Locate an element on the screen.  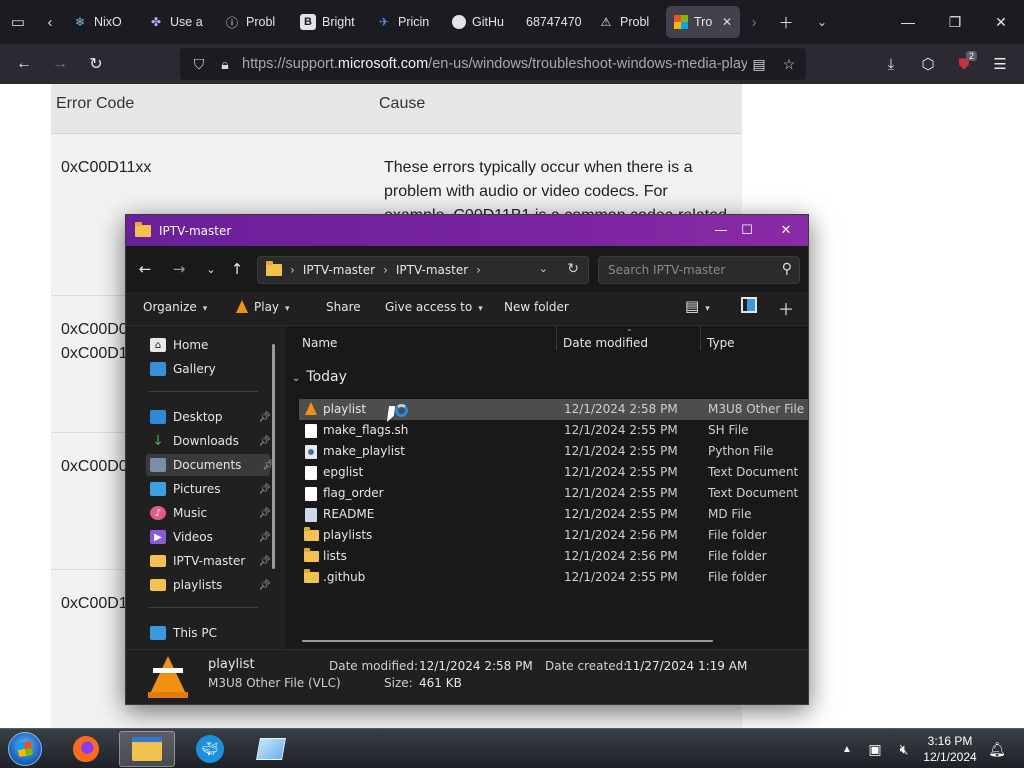
shield-icon: ⛉ is located at coordinates (199, 64).